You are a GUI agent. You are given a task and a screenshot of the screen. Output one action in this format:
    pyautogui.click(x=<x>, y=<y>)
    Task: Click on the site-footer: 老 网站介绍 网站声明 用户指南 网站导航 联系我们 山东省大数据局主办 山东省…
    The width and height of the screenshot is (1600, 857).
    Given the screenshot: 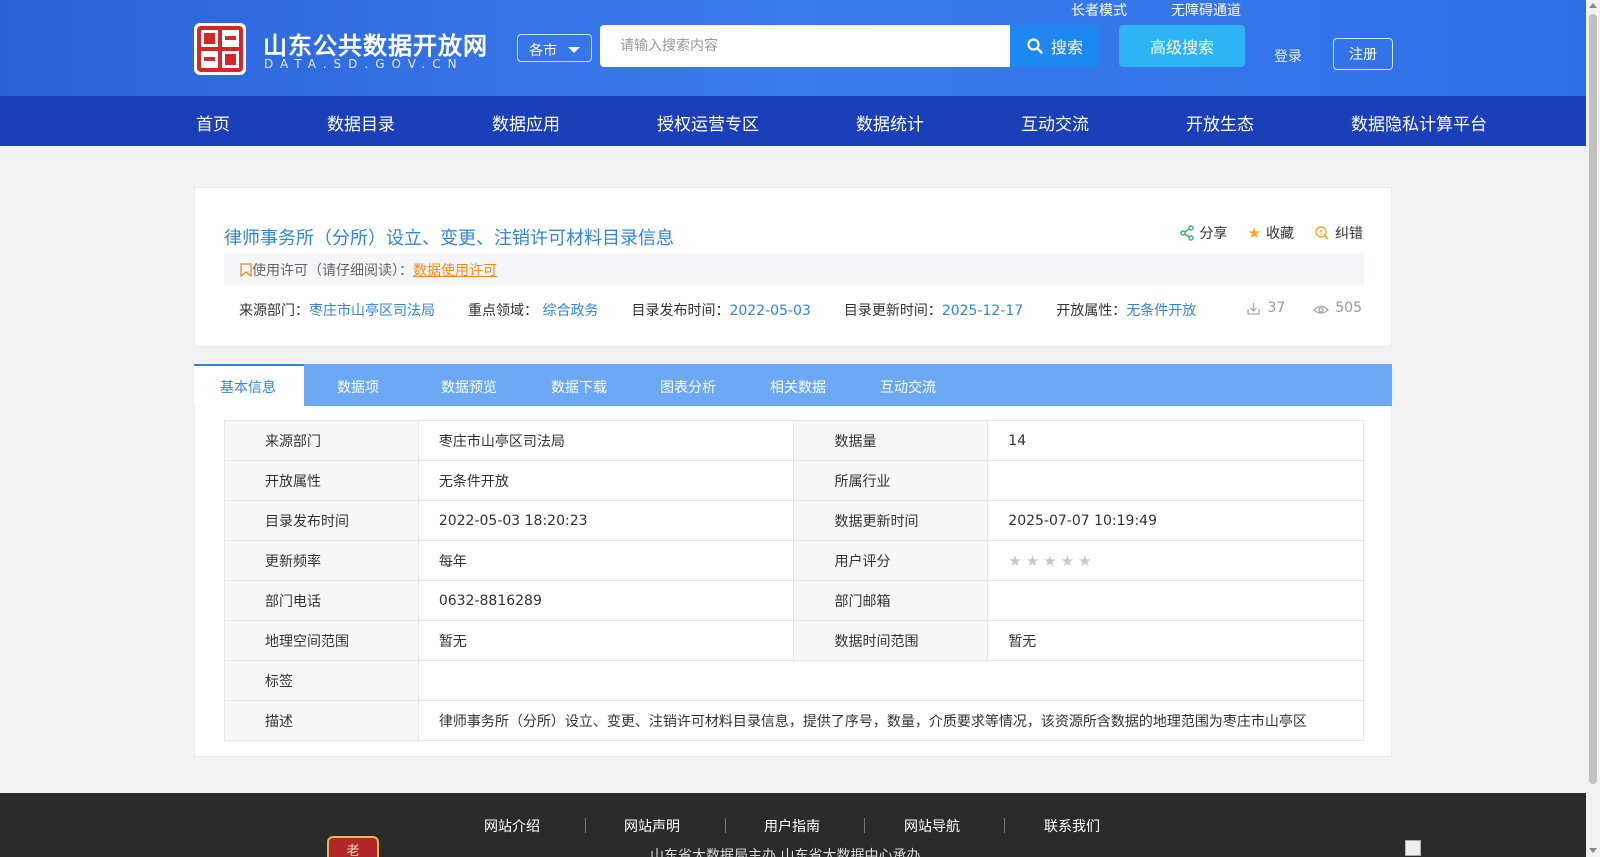 What is the action you would take?
    pyautogui.click(x=793, y=825)
    